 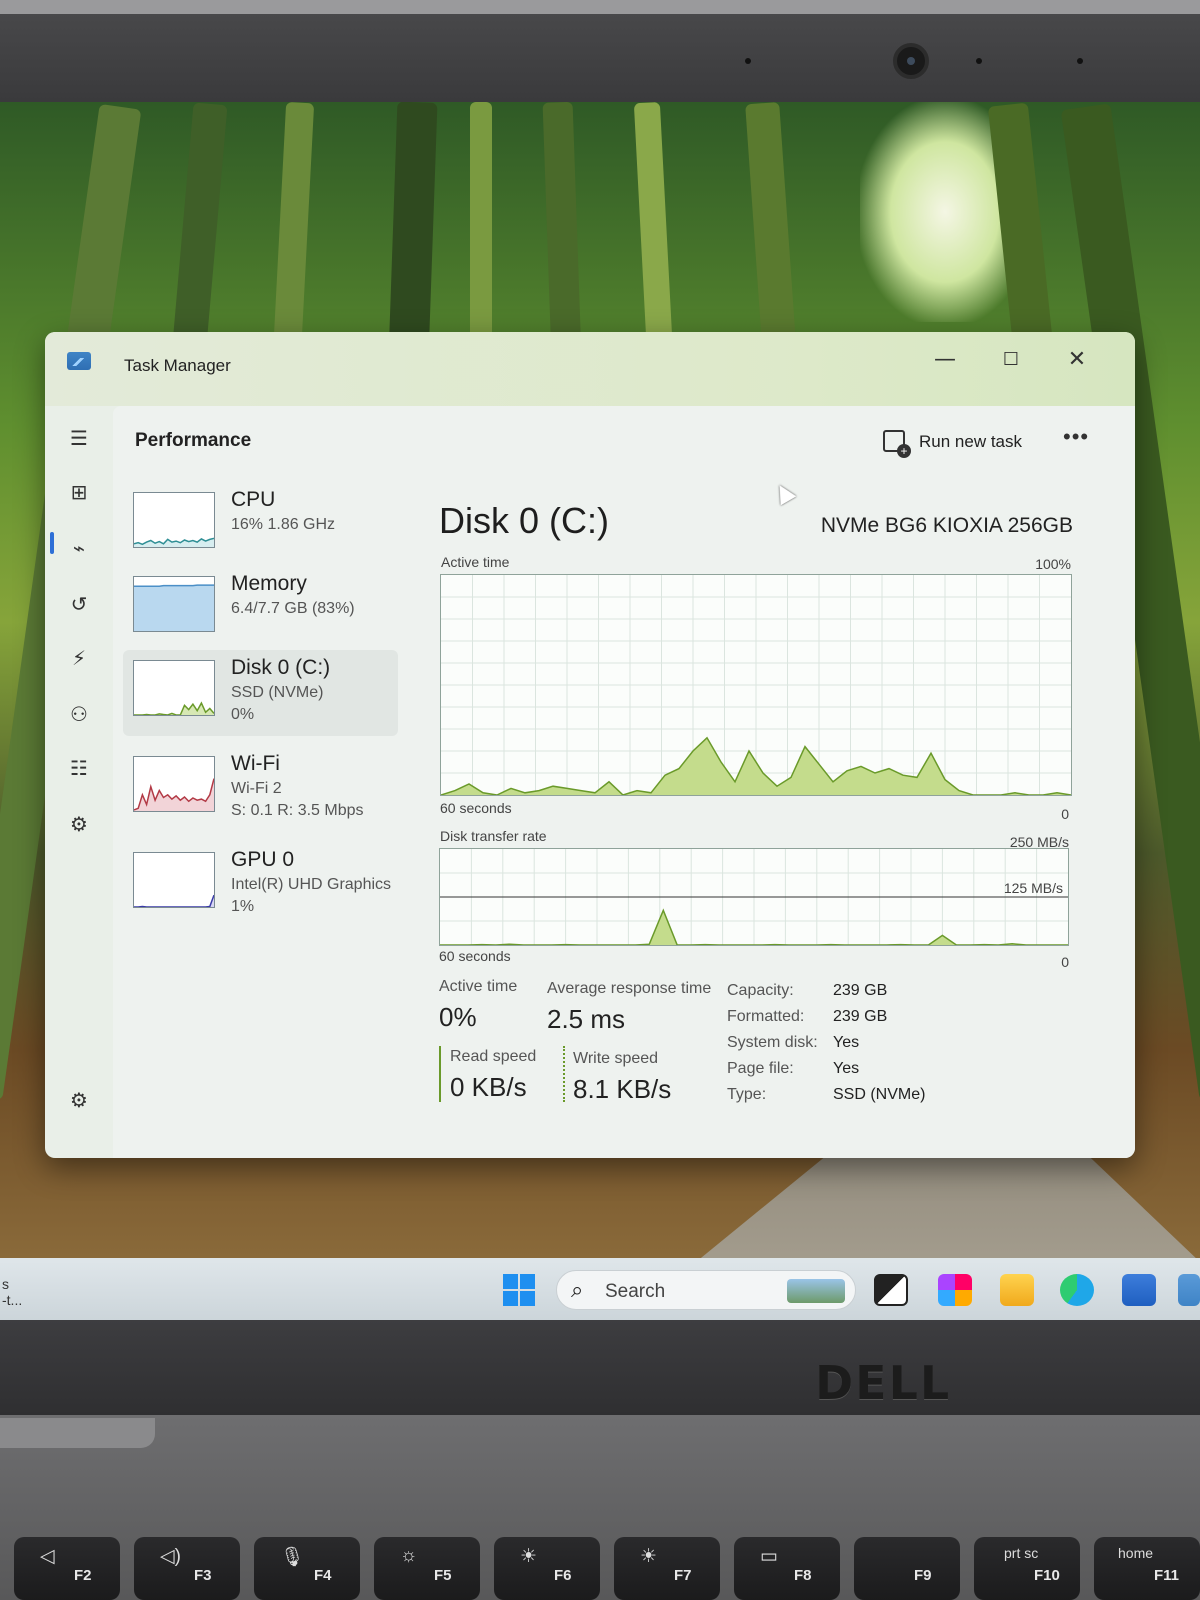 What do you see at coordinates (427, 1568) in the screenshot?
I see `key-f5: ☼ F5` at bounding box center [427, 1568].